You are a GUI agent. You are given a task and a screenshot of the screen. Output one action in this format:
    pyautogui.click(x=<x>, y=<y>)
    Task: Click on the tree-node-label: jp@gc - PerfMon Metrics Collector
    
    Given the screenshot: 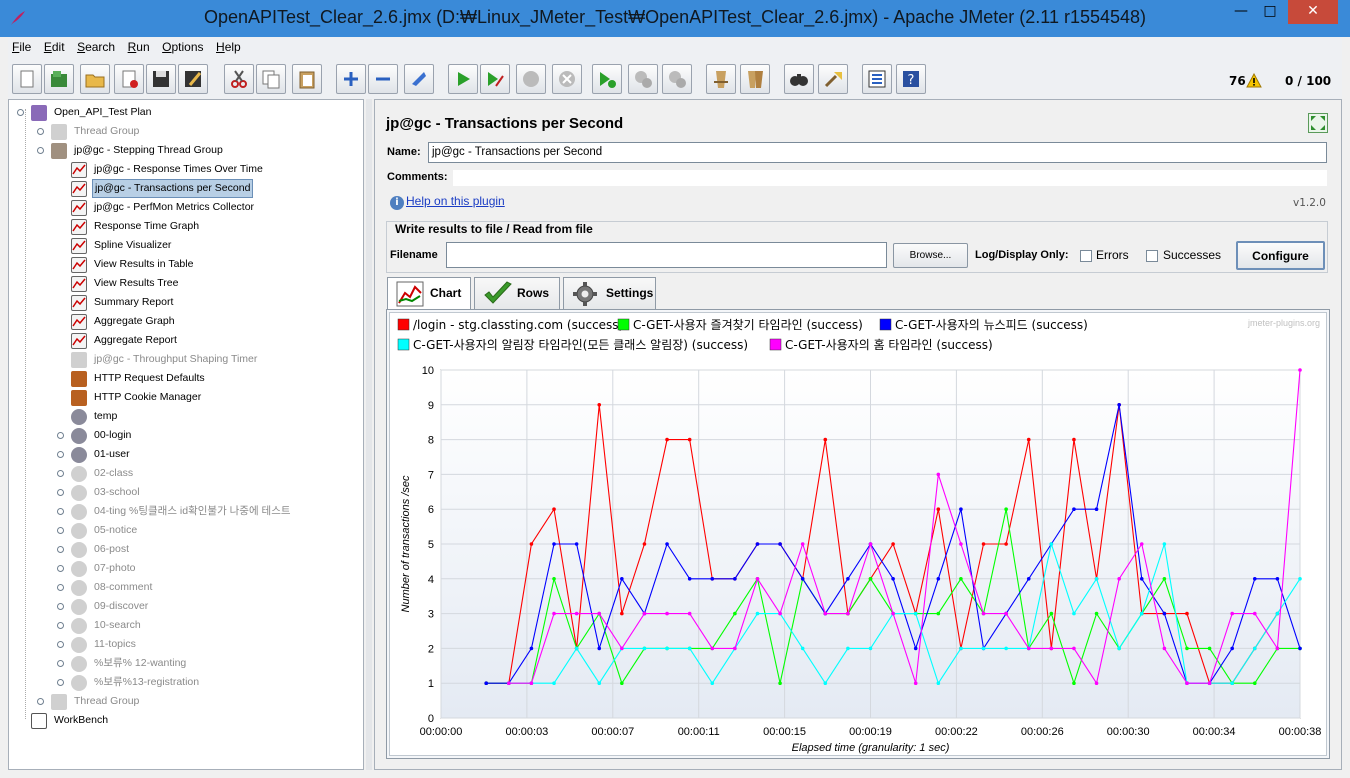 What is the action you would take?
    pyautogui.click(x=174, y=207)
    